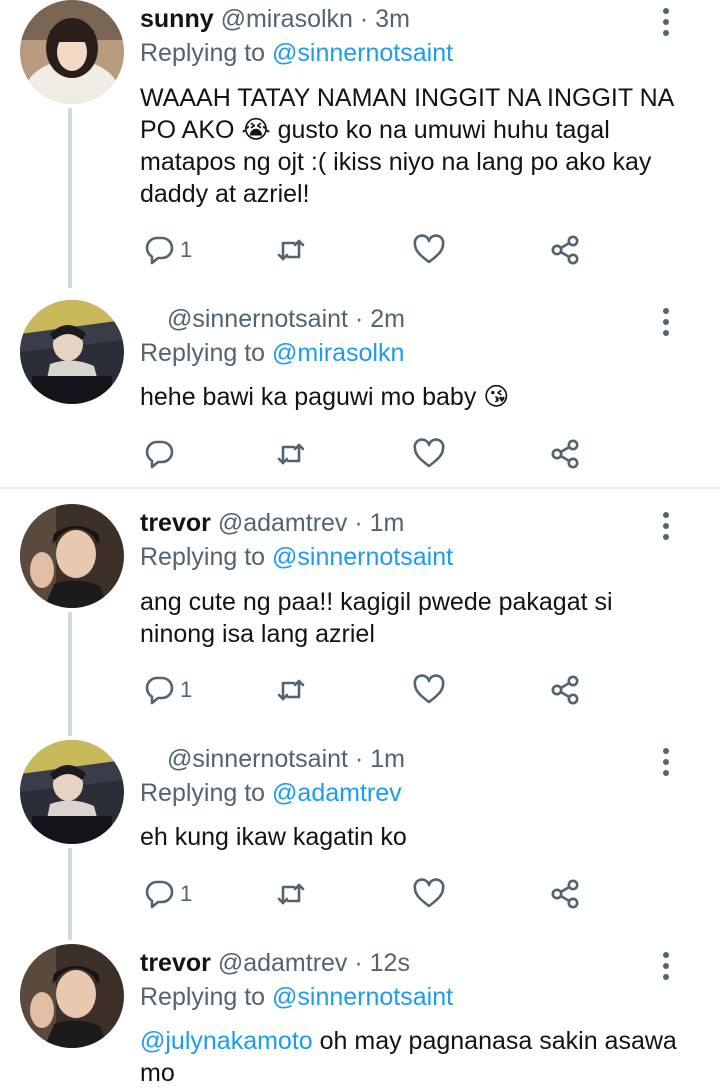 The width and height of the screenshot is (720, 1090). Describe the element at coordinates (273, 837) in the screenshot. I see `tweet-text: eh kung ikaw kagatin ko` at that location.